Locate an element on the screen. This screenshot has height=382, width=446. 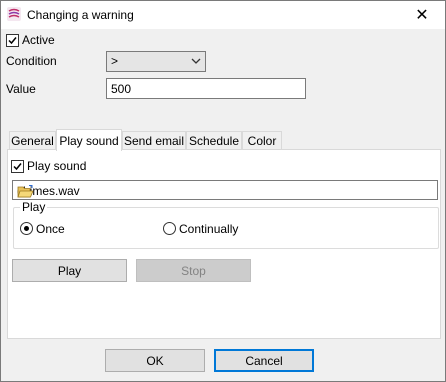
radio-selected-dot is located at coordinates (26, 228).